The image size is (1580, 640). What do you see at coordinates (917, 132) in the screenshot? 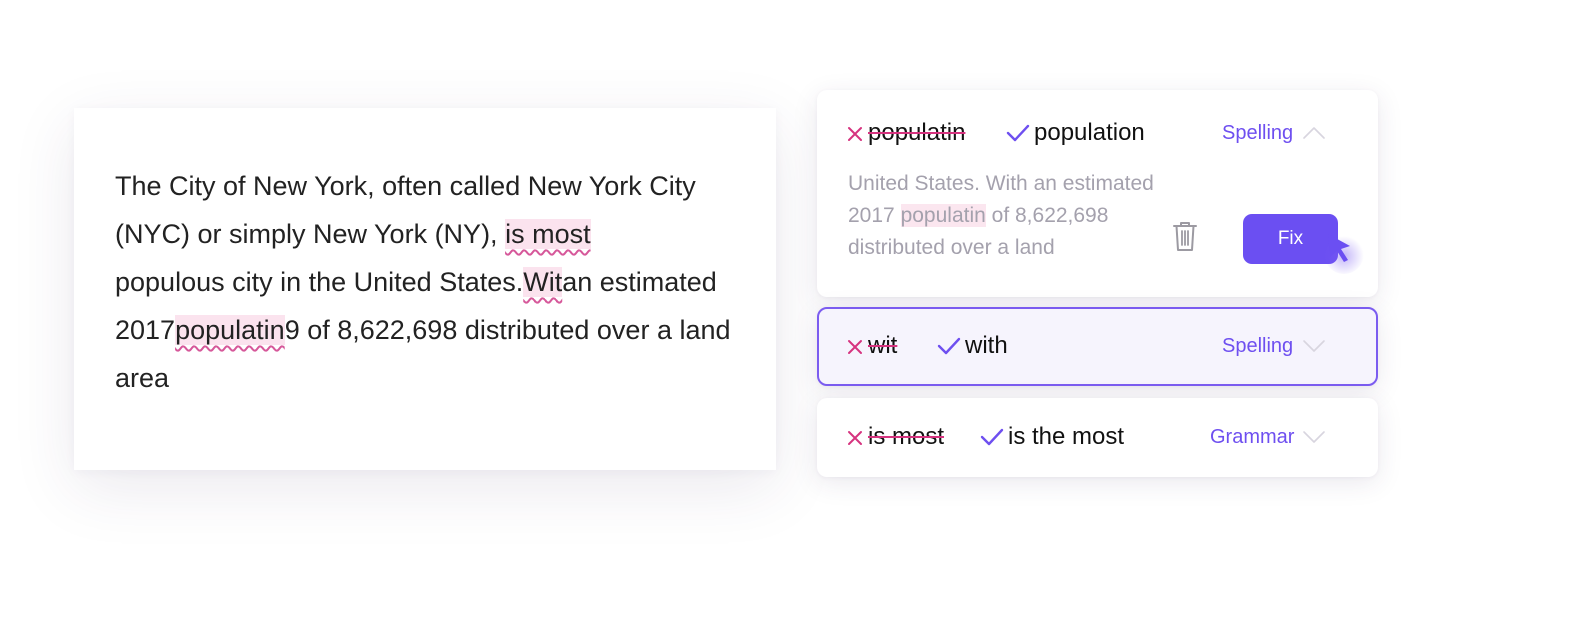
I see `wrong-word: populatin` at bounding box center [917, 132].